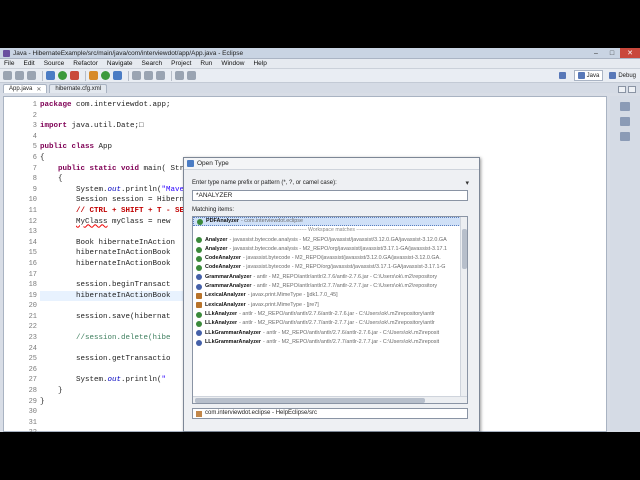 Image resolution: width=640 pixels, height=480 pixels. Describe the element at coordinates (85, 63) in the screenshot. I see `menu-refactor: Refactor` at that location.